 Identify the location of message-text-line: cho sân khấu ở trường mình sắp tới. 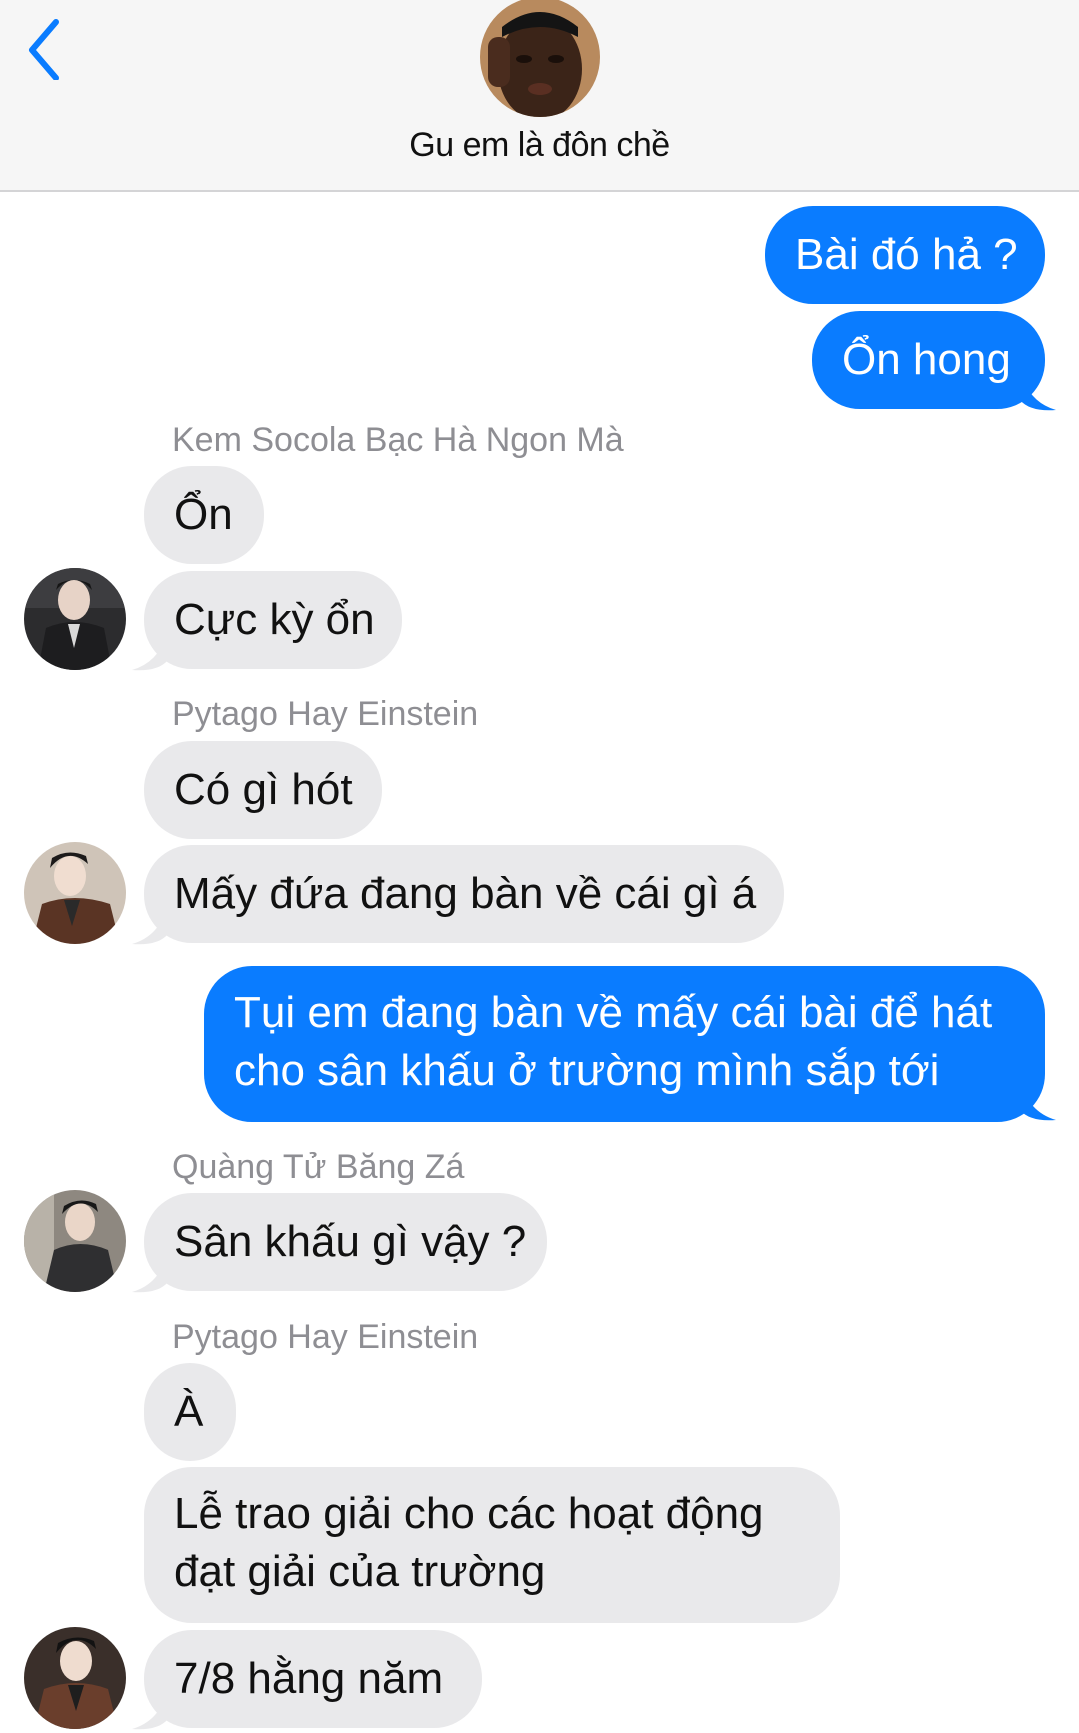
(587, 1070).